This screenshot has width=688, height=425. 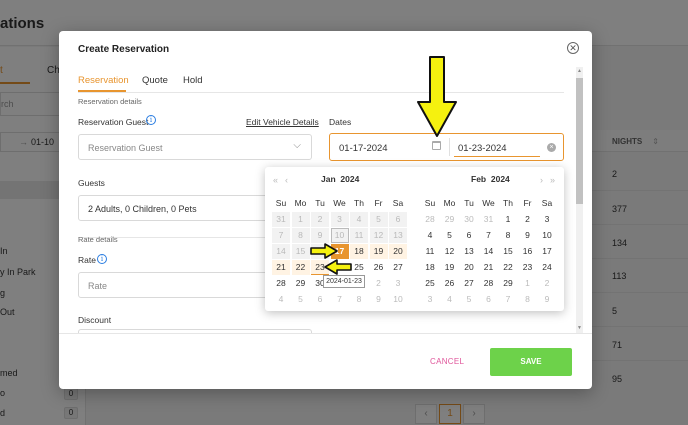 What do you see at coordinates (363, 148) in the screenshot?
I see `start-date-input: 01-17-2024` at bounding box center [363, 148].